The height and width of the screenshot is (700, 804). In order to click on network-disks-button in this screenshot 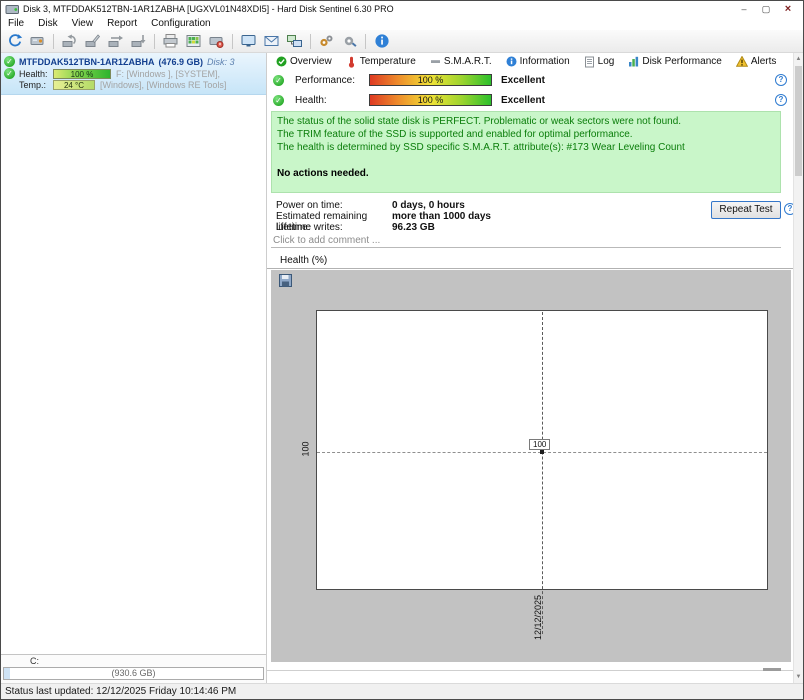, I will do `click(294, 41)`.